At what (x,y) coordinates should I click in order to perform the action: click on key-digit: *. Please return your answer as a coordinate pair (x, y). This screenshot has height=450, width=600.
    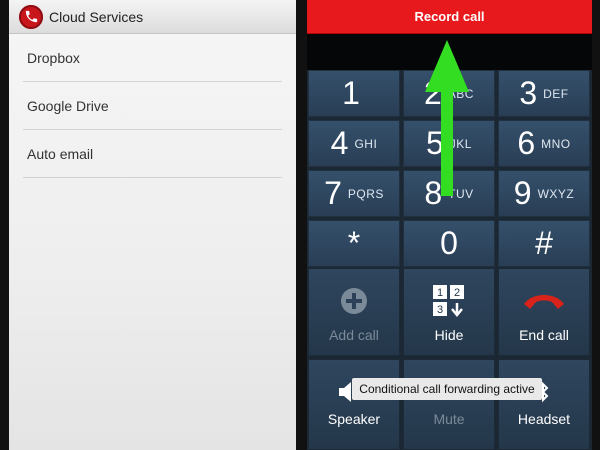
    Looking at the image, I should click on (354, 243).